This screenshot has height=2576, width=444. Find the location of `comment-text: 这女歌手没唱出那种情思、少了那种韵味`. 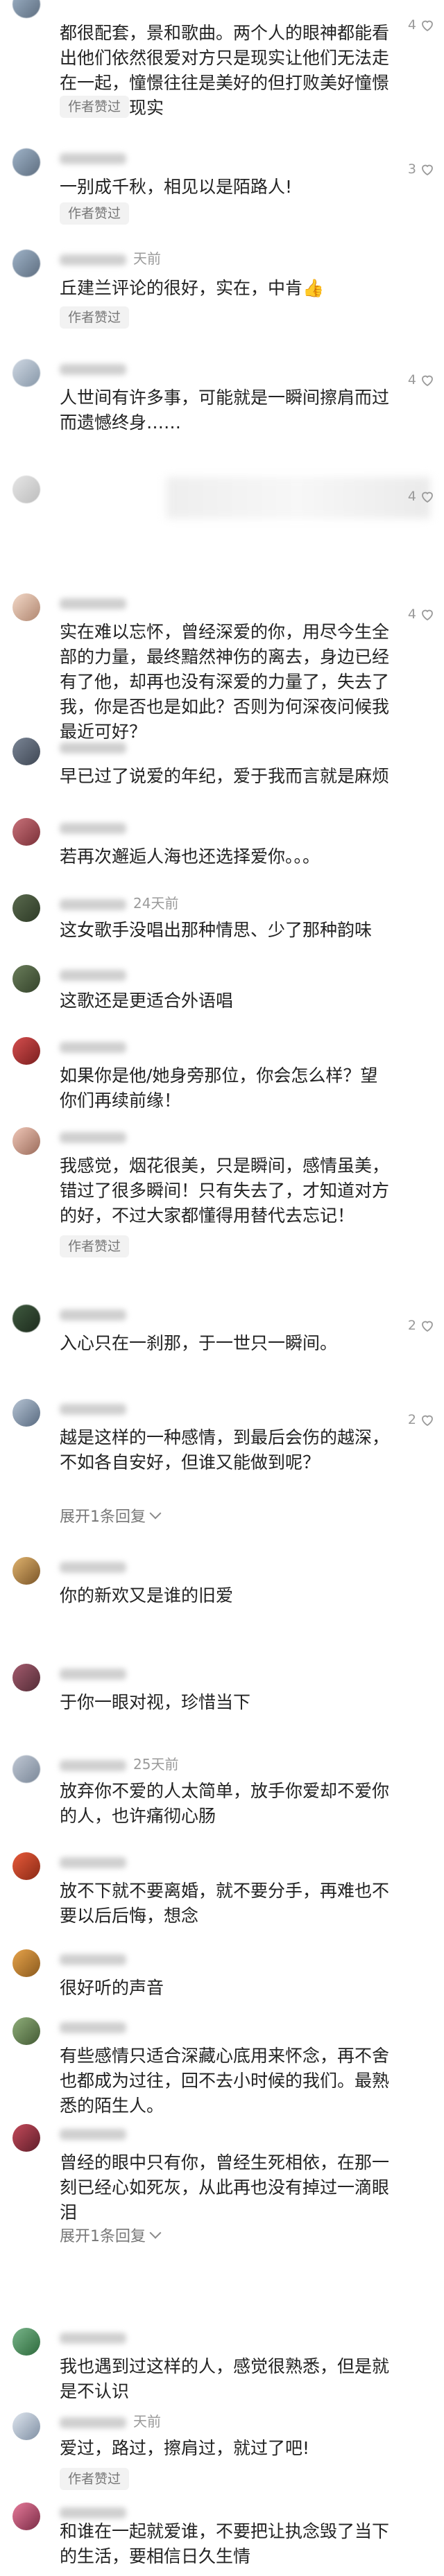

comment-text: 这女歌手没唱出那种情思、少了那种韵味 is located at coordinates (216, 930).